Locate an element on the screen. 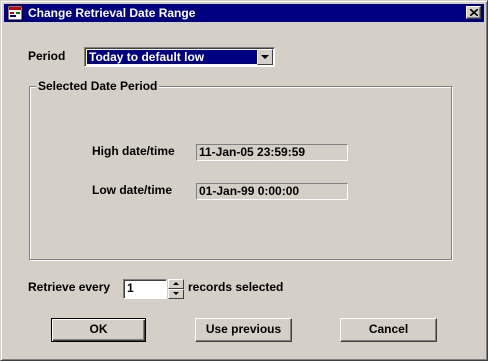 The height and width of the screenshot is (361, 488). low-date-label: Low date/time is located at coordinates (132, 190).